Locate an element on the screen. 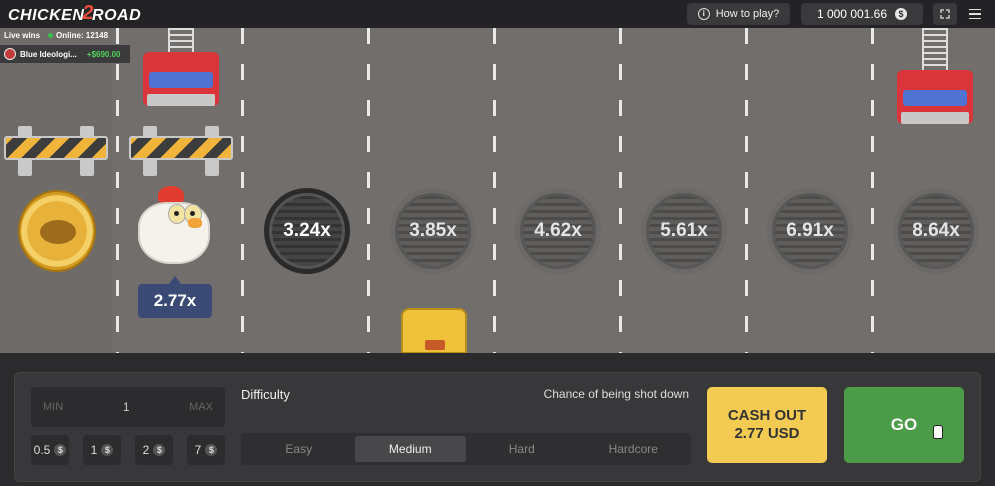  difficulty-tab-medium: Medium is located at coordinates (410, 449).